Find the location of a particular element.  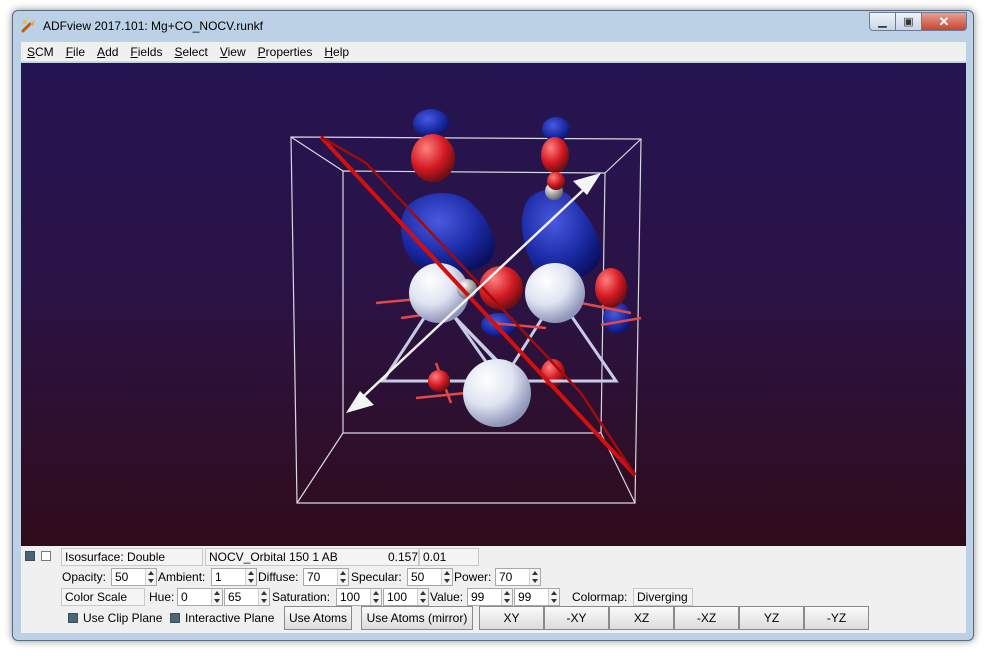

diffuse-value: 70 is located at coordinates (314, 577).